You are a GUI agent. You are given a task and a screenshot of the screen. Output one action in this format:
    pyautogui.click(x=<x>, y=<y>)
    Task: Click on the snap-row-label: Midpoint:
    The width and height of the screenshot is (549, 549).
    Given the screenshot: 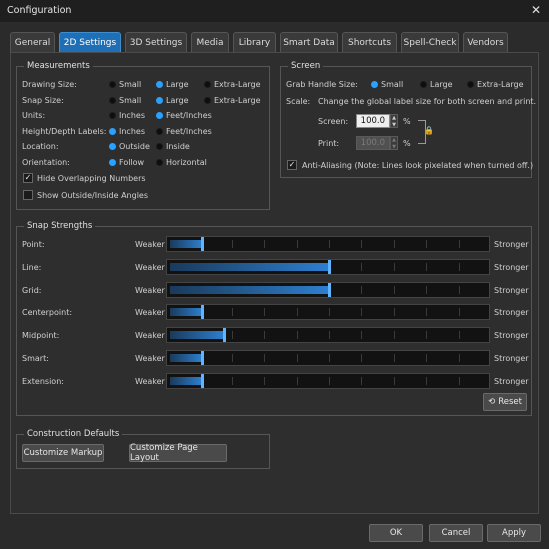 What is the action you would take?
    pyautogui.click(x=41, y=336)
    